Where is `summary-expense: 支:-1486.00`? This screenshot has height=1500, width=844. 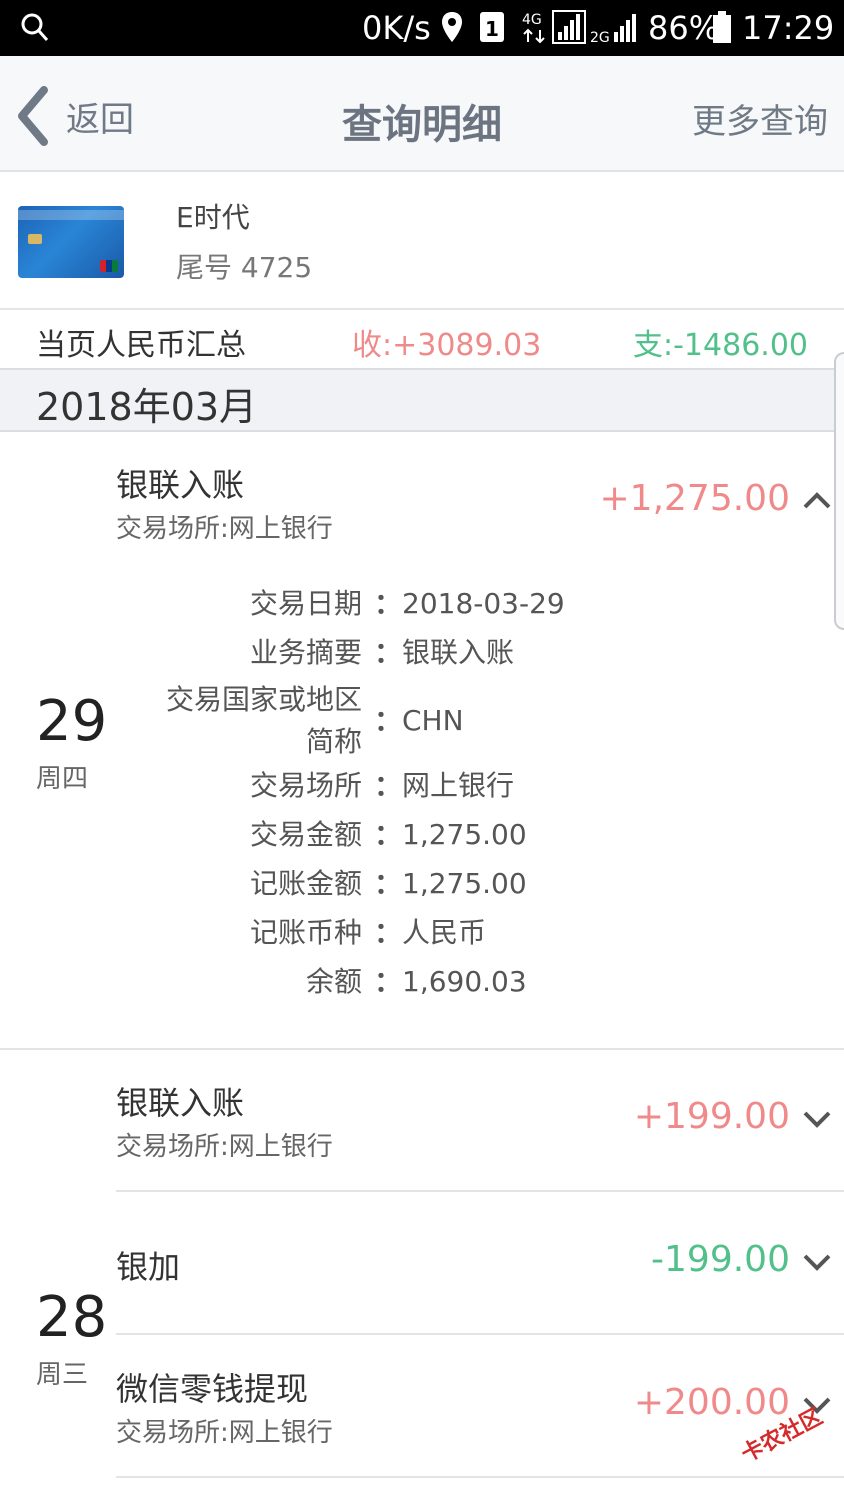
summary-expense: 支:-1486.00 is located at coordinates (720, 345).